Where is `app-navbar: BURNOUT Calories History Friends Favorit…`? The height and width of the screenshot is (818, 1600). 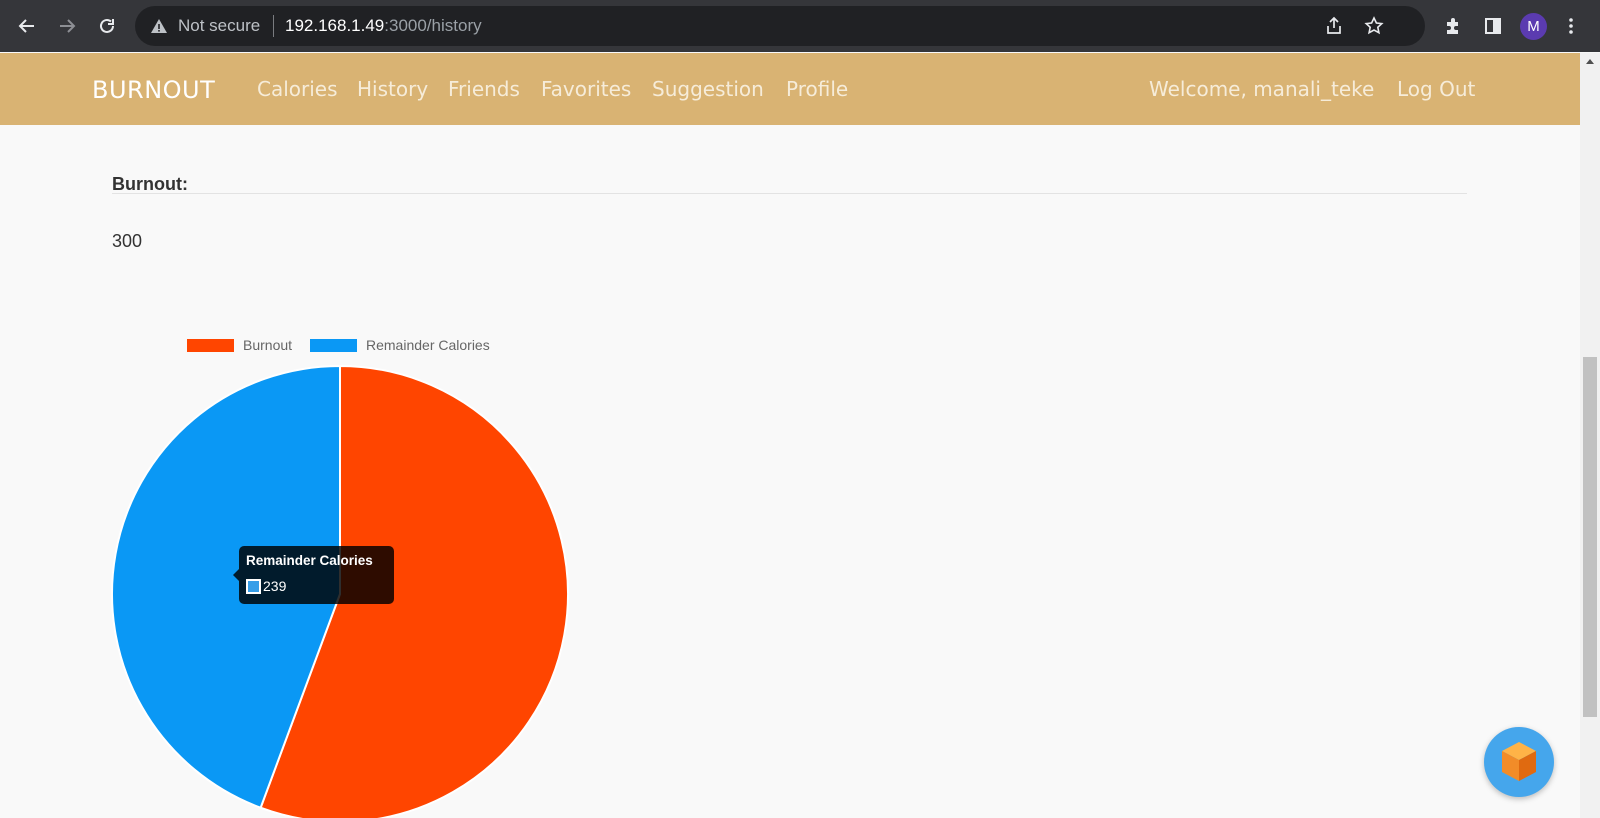 app-navbar: BURNOUT Calories History Friends Favorit… is located at coordinates (790, 89).